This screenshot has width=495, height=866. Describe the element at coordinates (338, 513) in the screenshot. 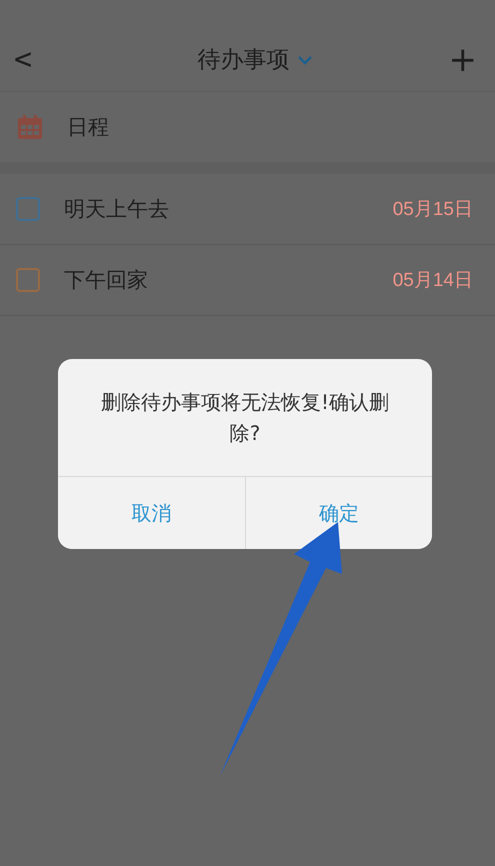

I see `confirm-button: 确定` at that location.